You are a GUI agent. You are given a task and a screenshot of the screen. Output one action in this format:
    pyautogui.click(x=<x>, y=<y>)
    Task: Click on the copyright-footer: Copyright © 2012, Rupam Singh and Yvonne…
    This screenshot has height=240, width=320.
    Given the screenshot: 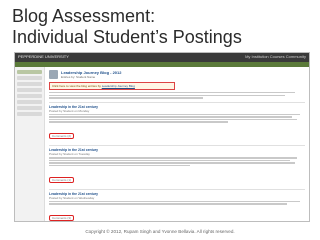 What is the action you would take?
    pyautogui.click(x=160, y=231)
    